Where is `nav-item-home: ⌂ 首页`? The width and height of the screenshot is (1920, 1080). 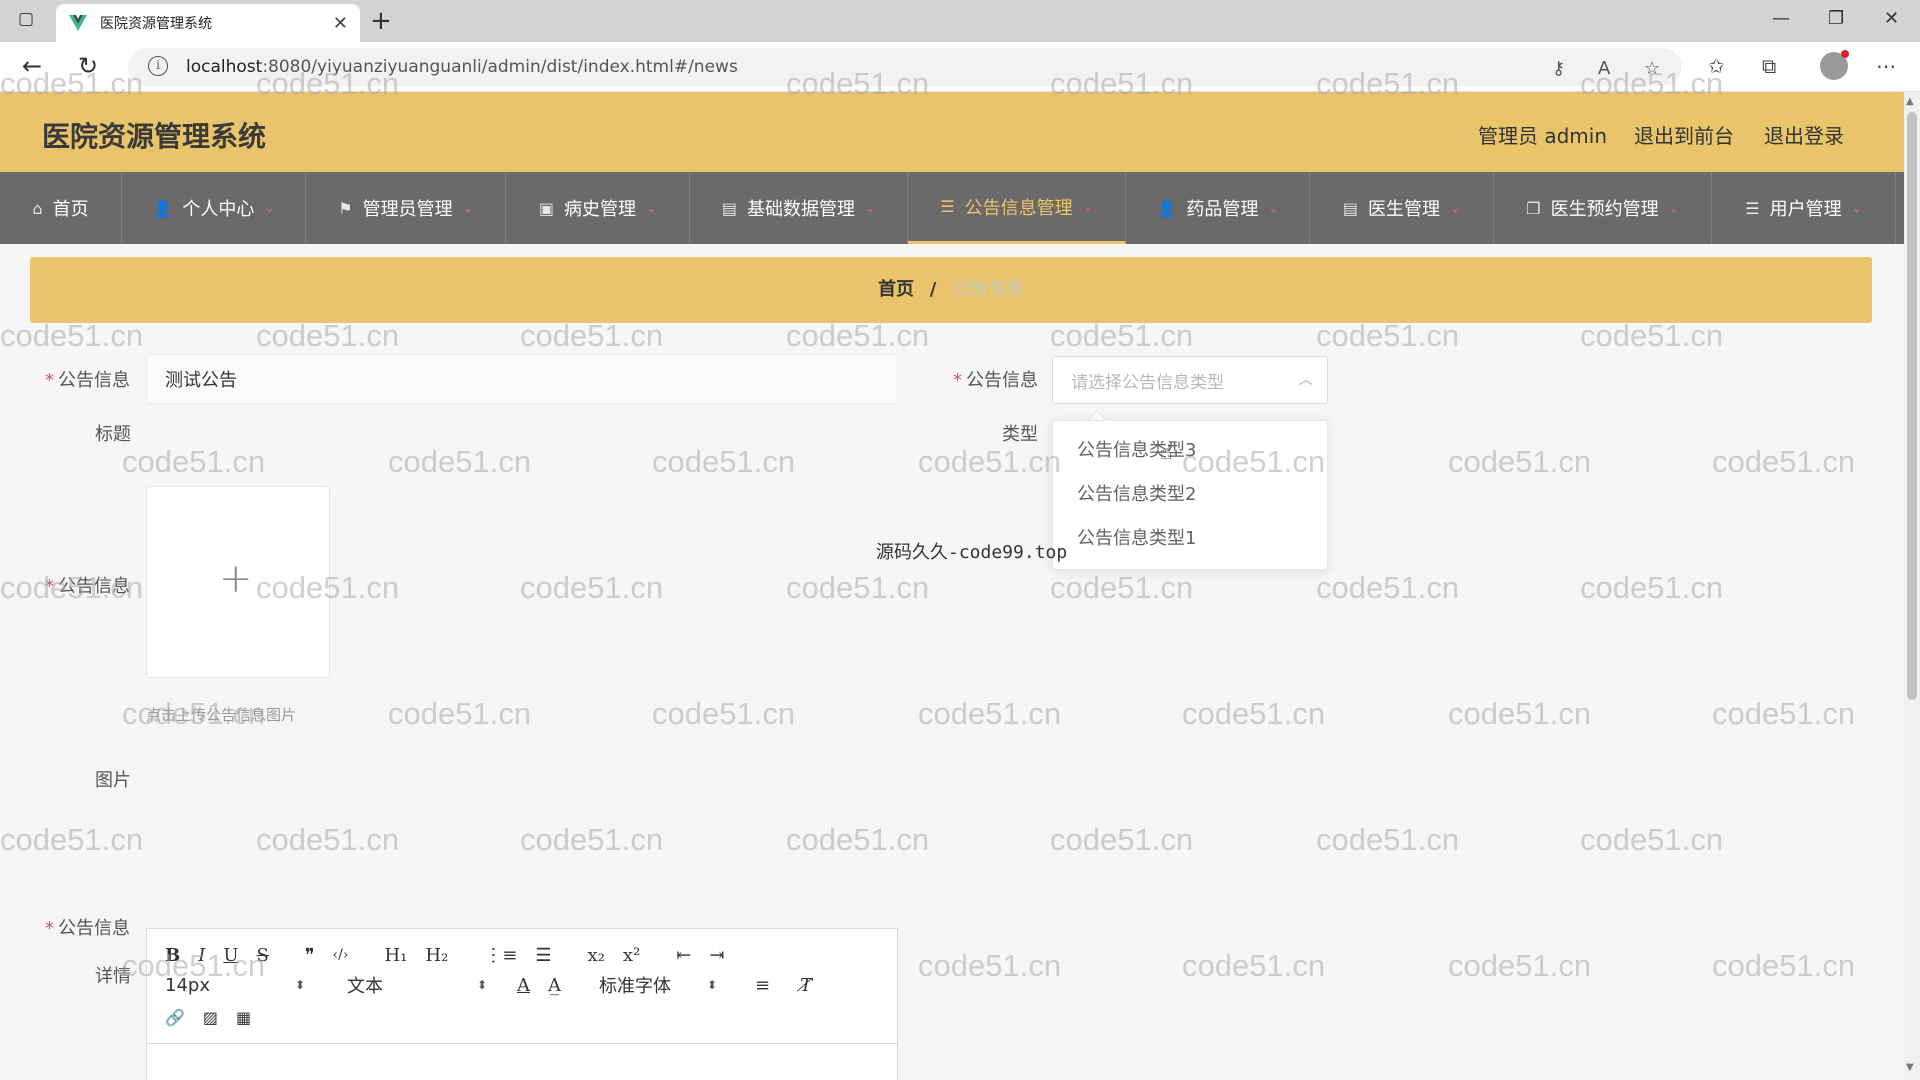 nav-item-home: ⌂ 首页 is located at coordinates (61, 208).